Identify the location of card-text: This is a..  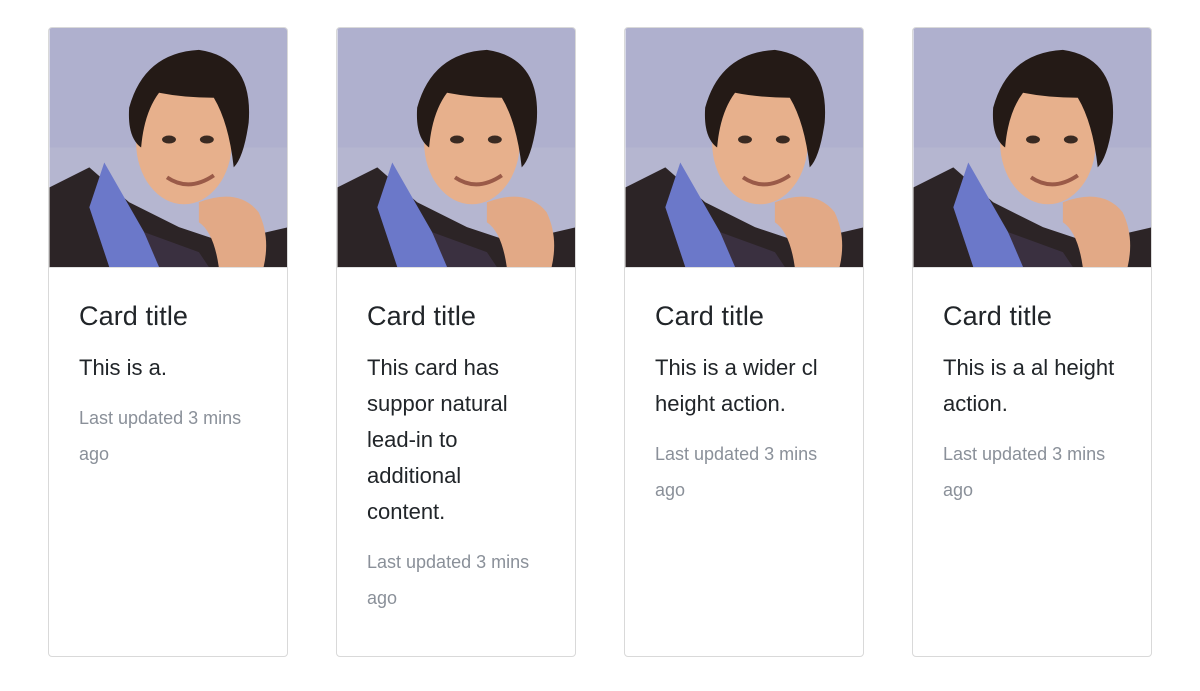
(123, 367).